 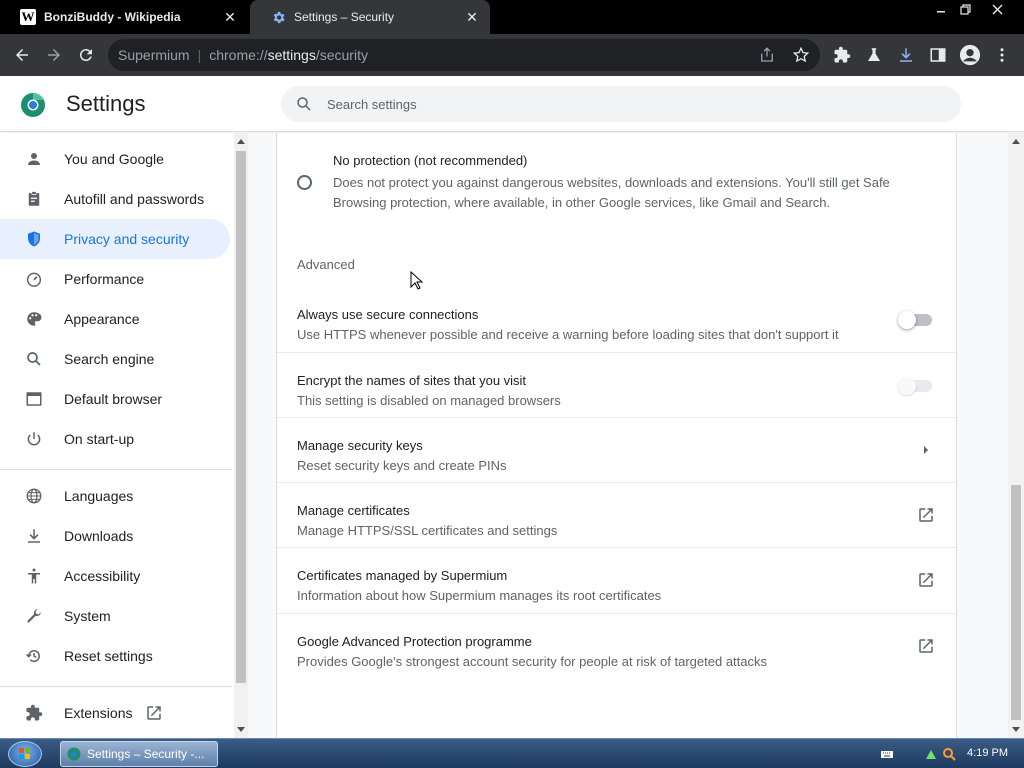 I want to click on windows-logo-icon, so click(x=24, y=753).